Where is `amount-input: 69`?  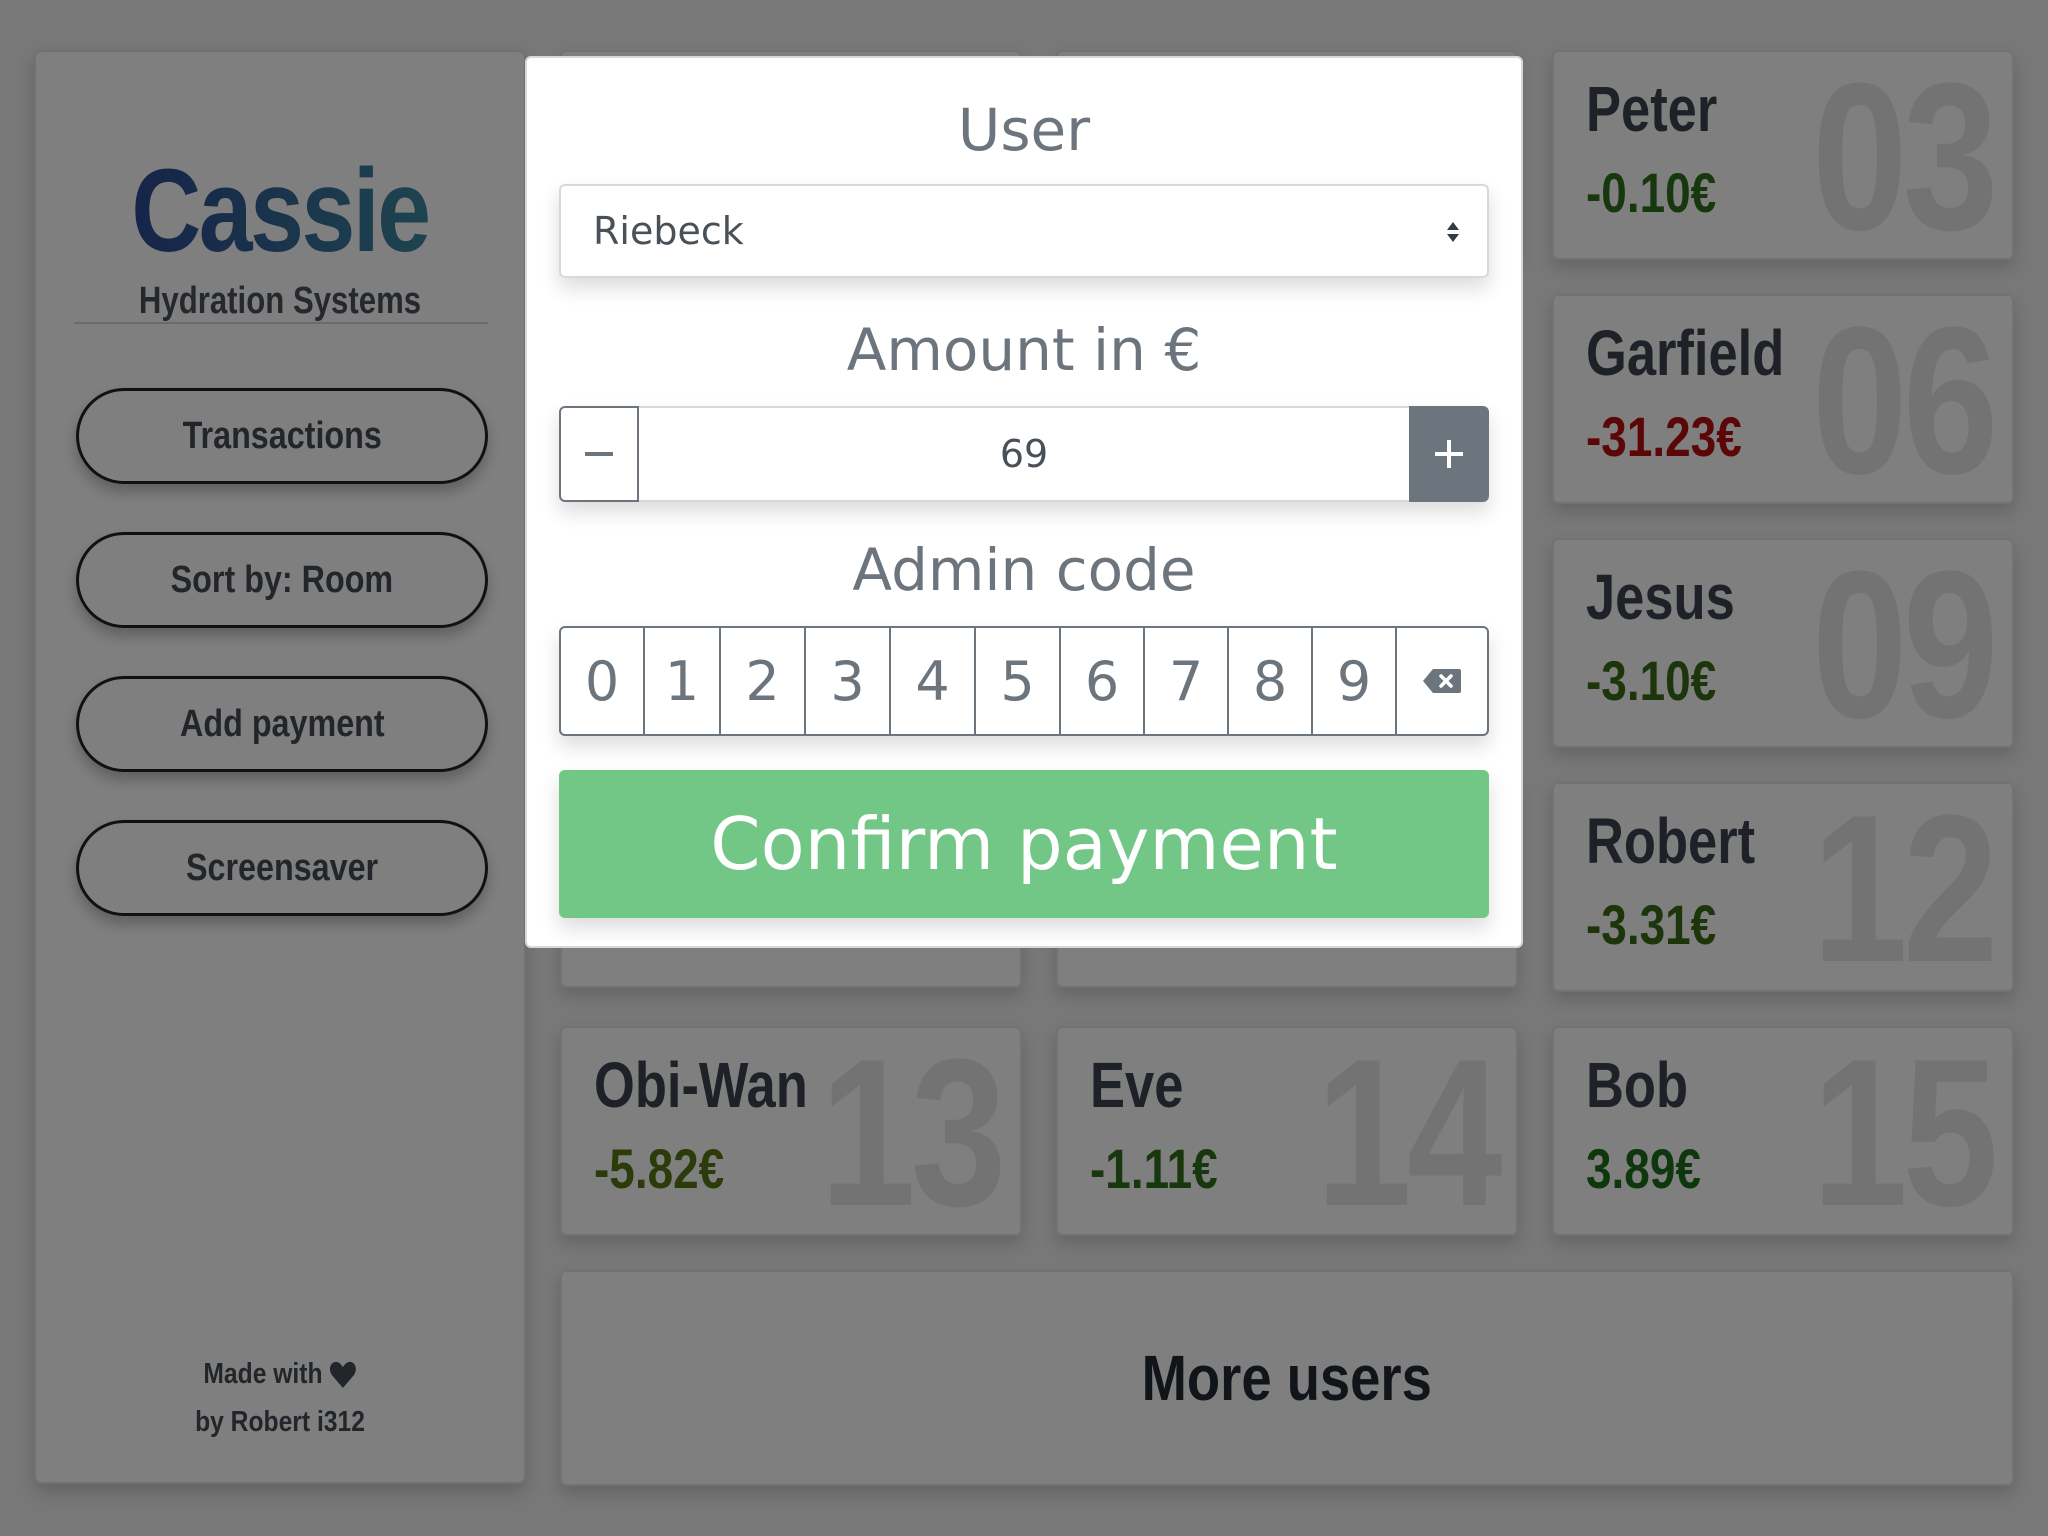 amount-input: 69 is located at coordinates (1024, 454).